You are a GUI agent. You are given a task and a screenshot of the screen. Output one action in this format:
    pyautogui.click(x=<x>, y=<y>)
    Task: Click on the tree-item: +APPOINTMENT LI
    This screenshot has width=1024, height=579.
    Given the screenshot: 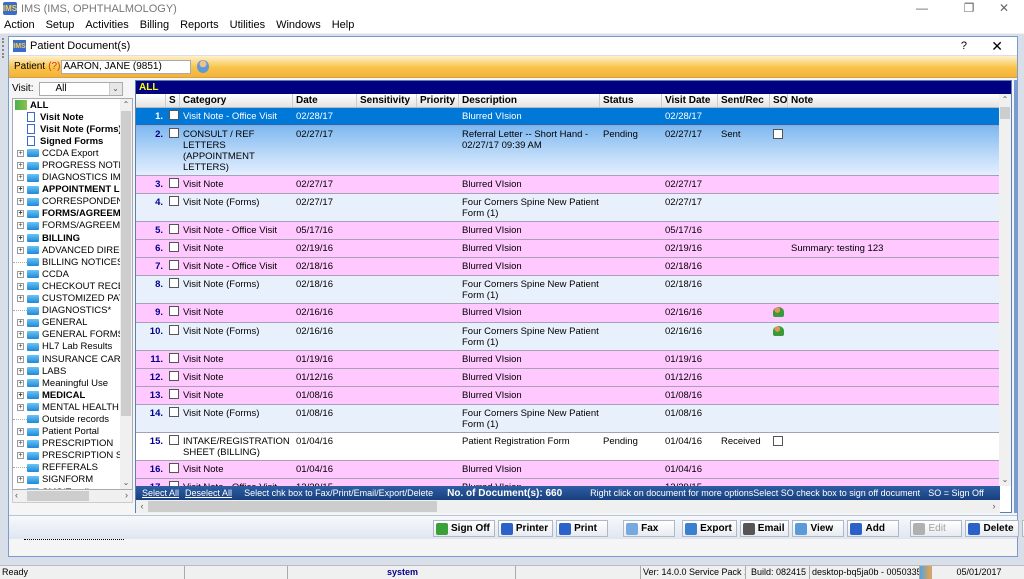 What is the action you would take?
    pyautogui.click(x=67, y=190)
    